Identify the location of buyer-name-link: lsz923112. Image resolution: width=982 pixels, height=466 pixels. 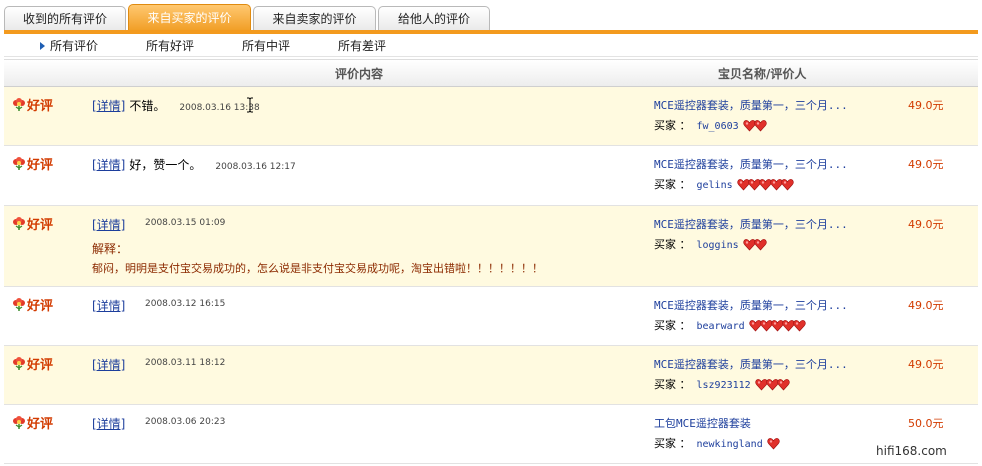
(724, 385).